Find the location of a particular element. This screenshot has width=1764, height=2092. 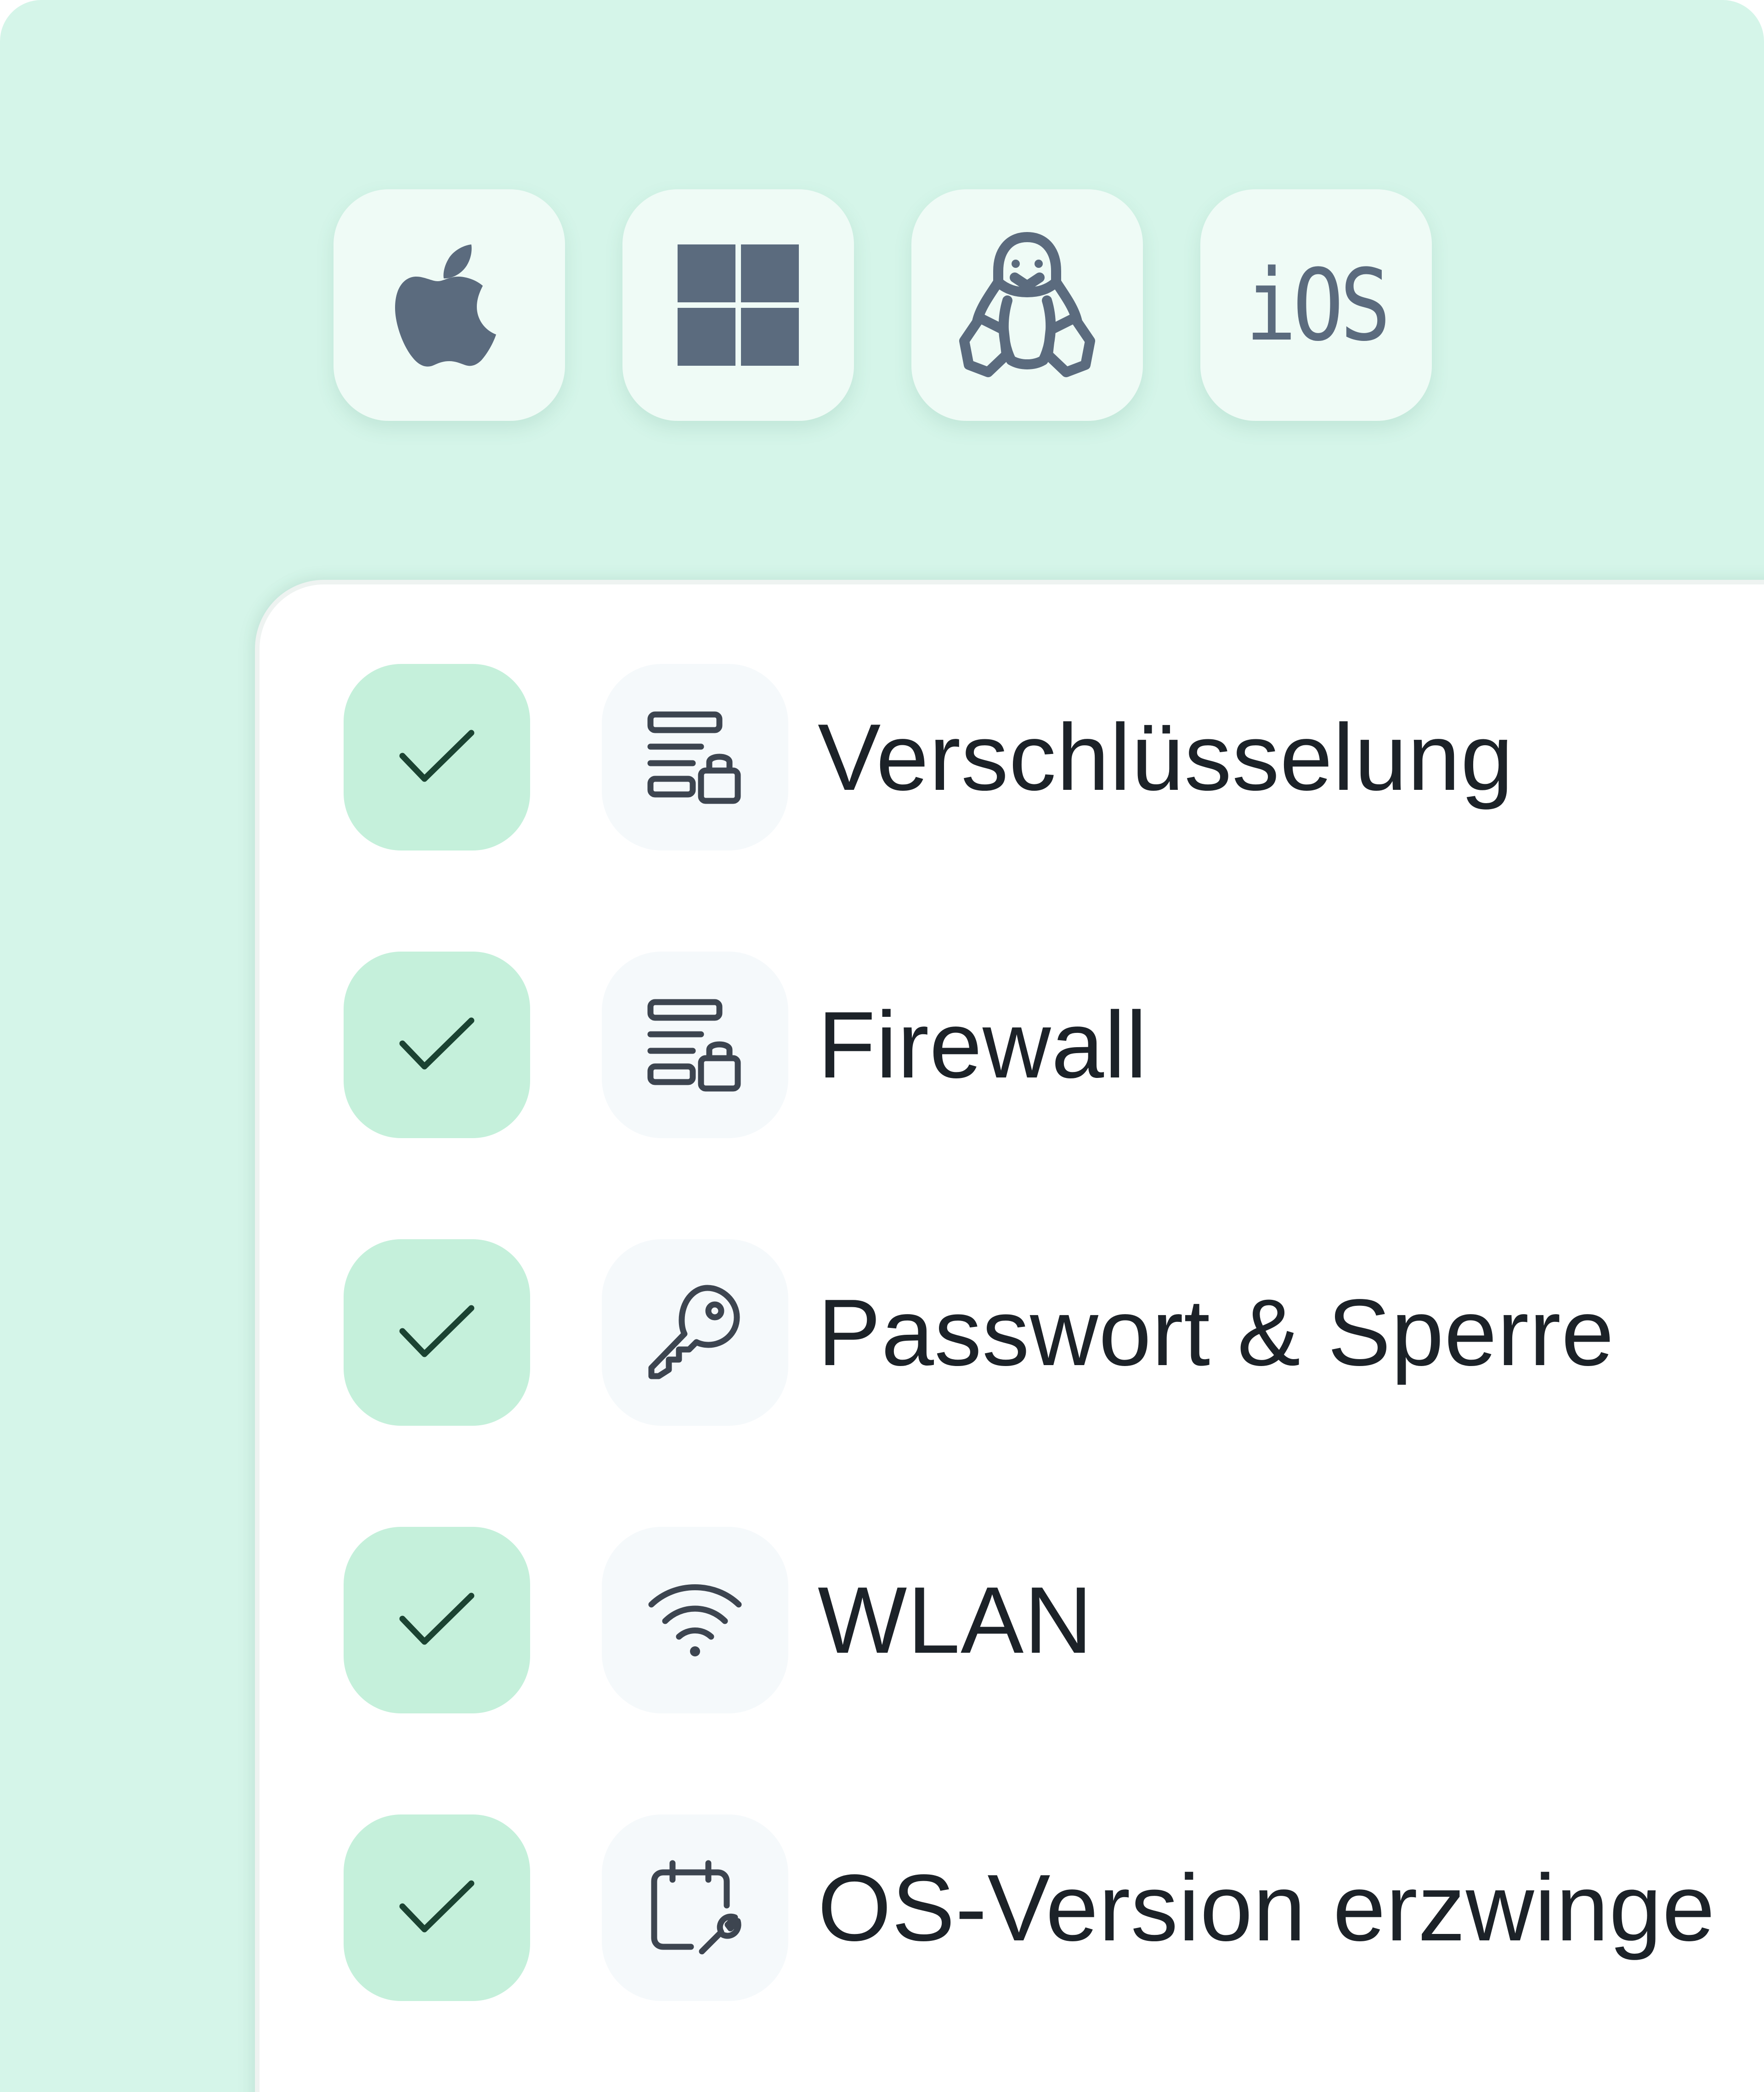

checklist-item: OS-Version erzwinge is located at coordinates (1012, 1908).